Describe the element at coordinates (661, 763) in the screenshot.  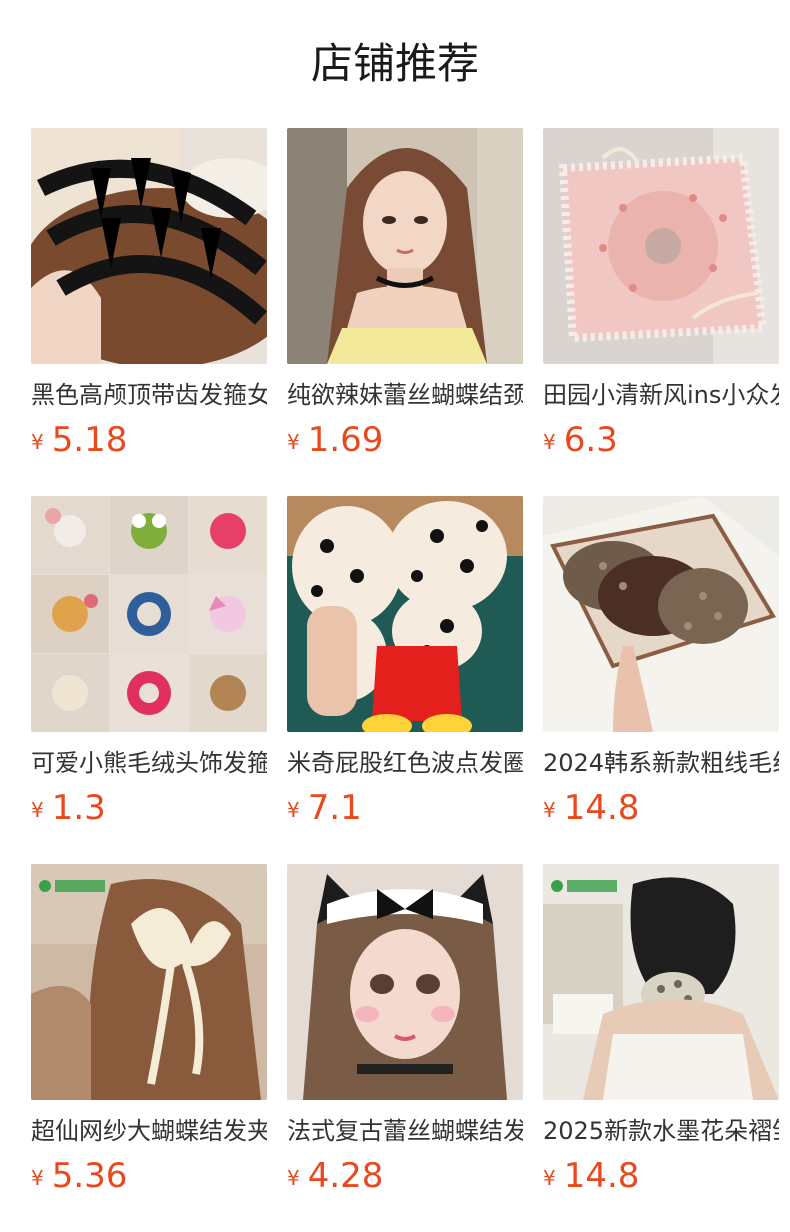
I see `product-name: 2024韩系新款粗线毛线发圈` at that location.